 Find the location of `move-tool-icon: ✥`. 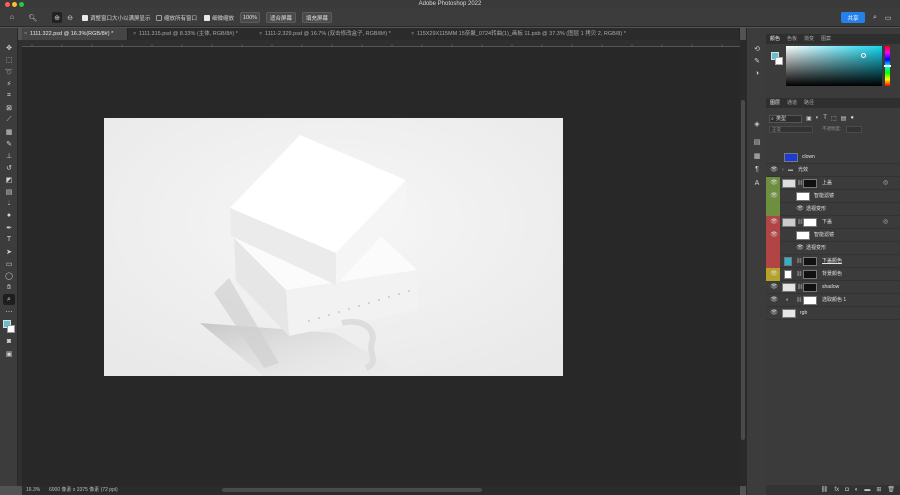

move-tool-icon: ✥ is located at coordinates (9, 47).